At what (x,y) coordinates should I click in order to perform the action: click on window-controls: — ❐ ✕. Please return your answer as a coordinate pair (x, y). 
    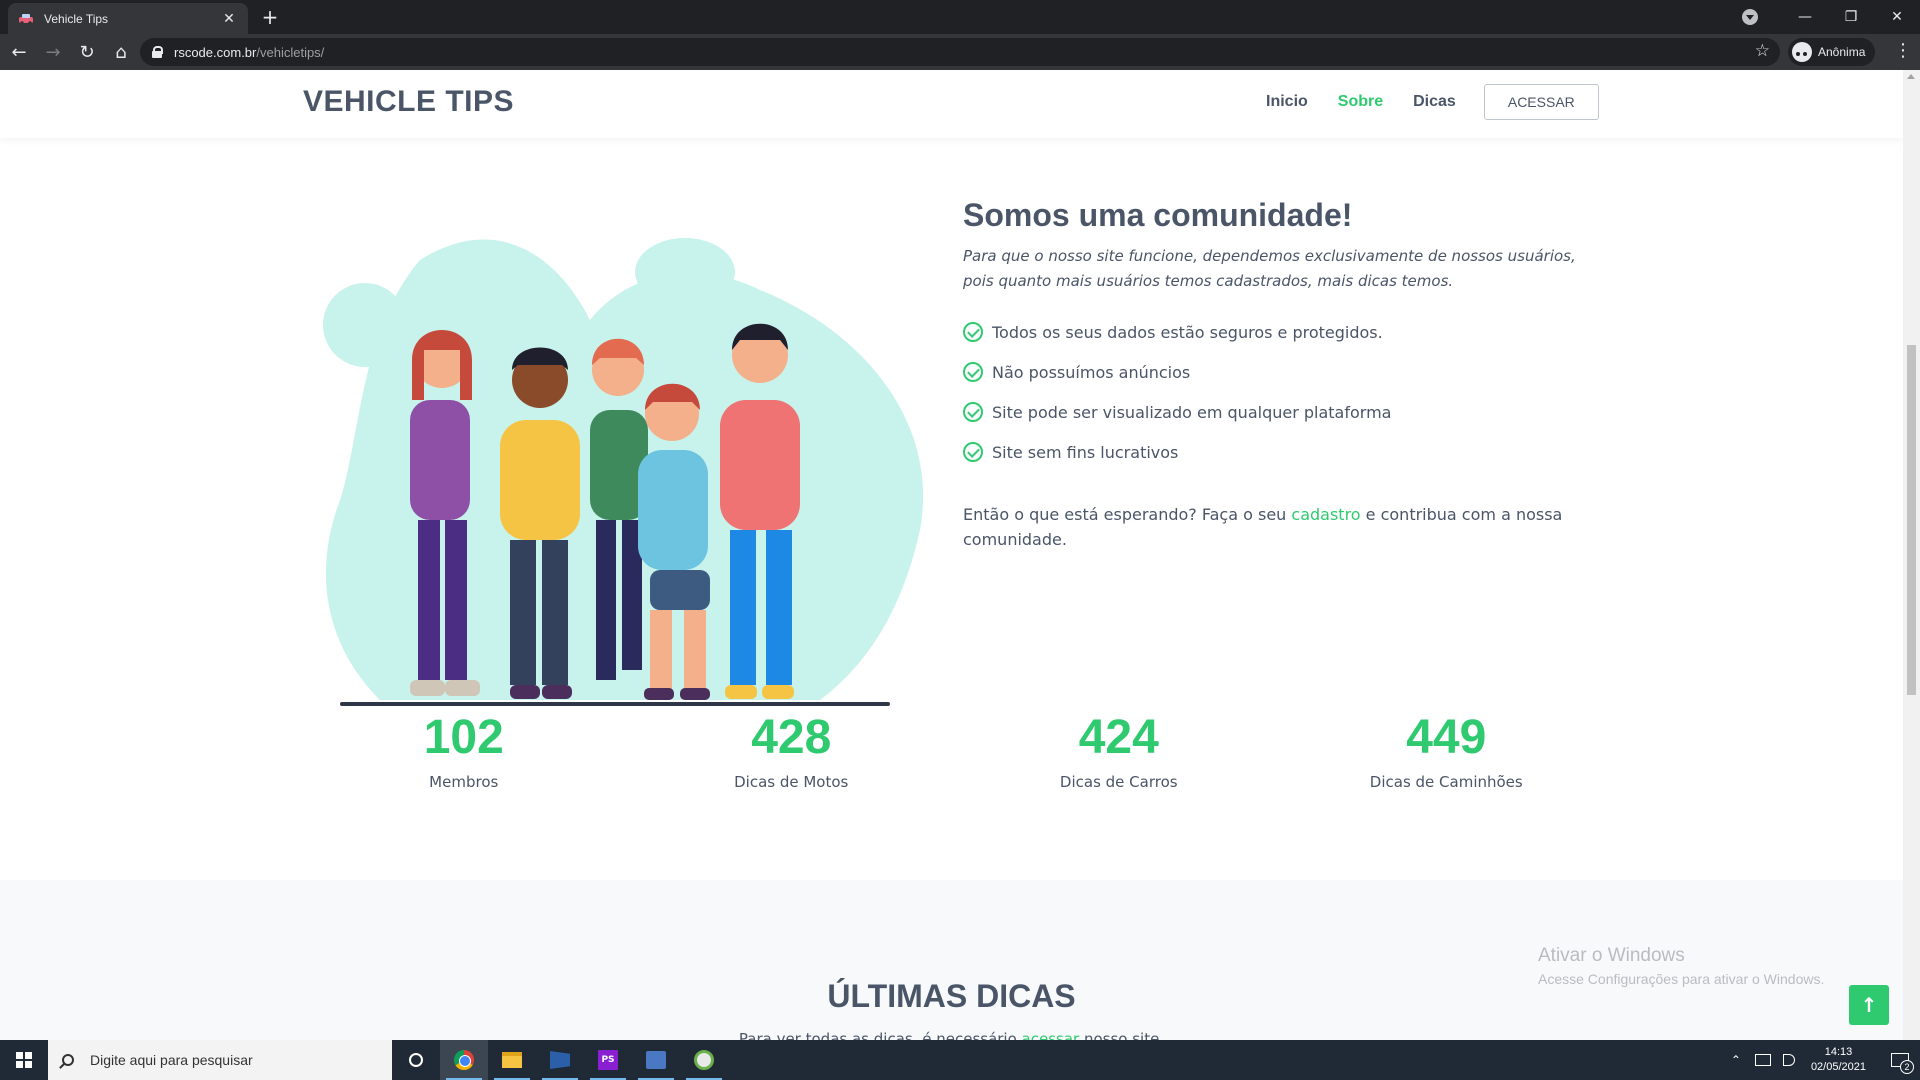
    Looking at the image, I should click on (1831, 17).